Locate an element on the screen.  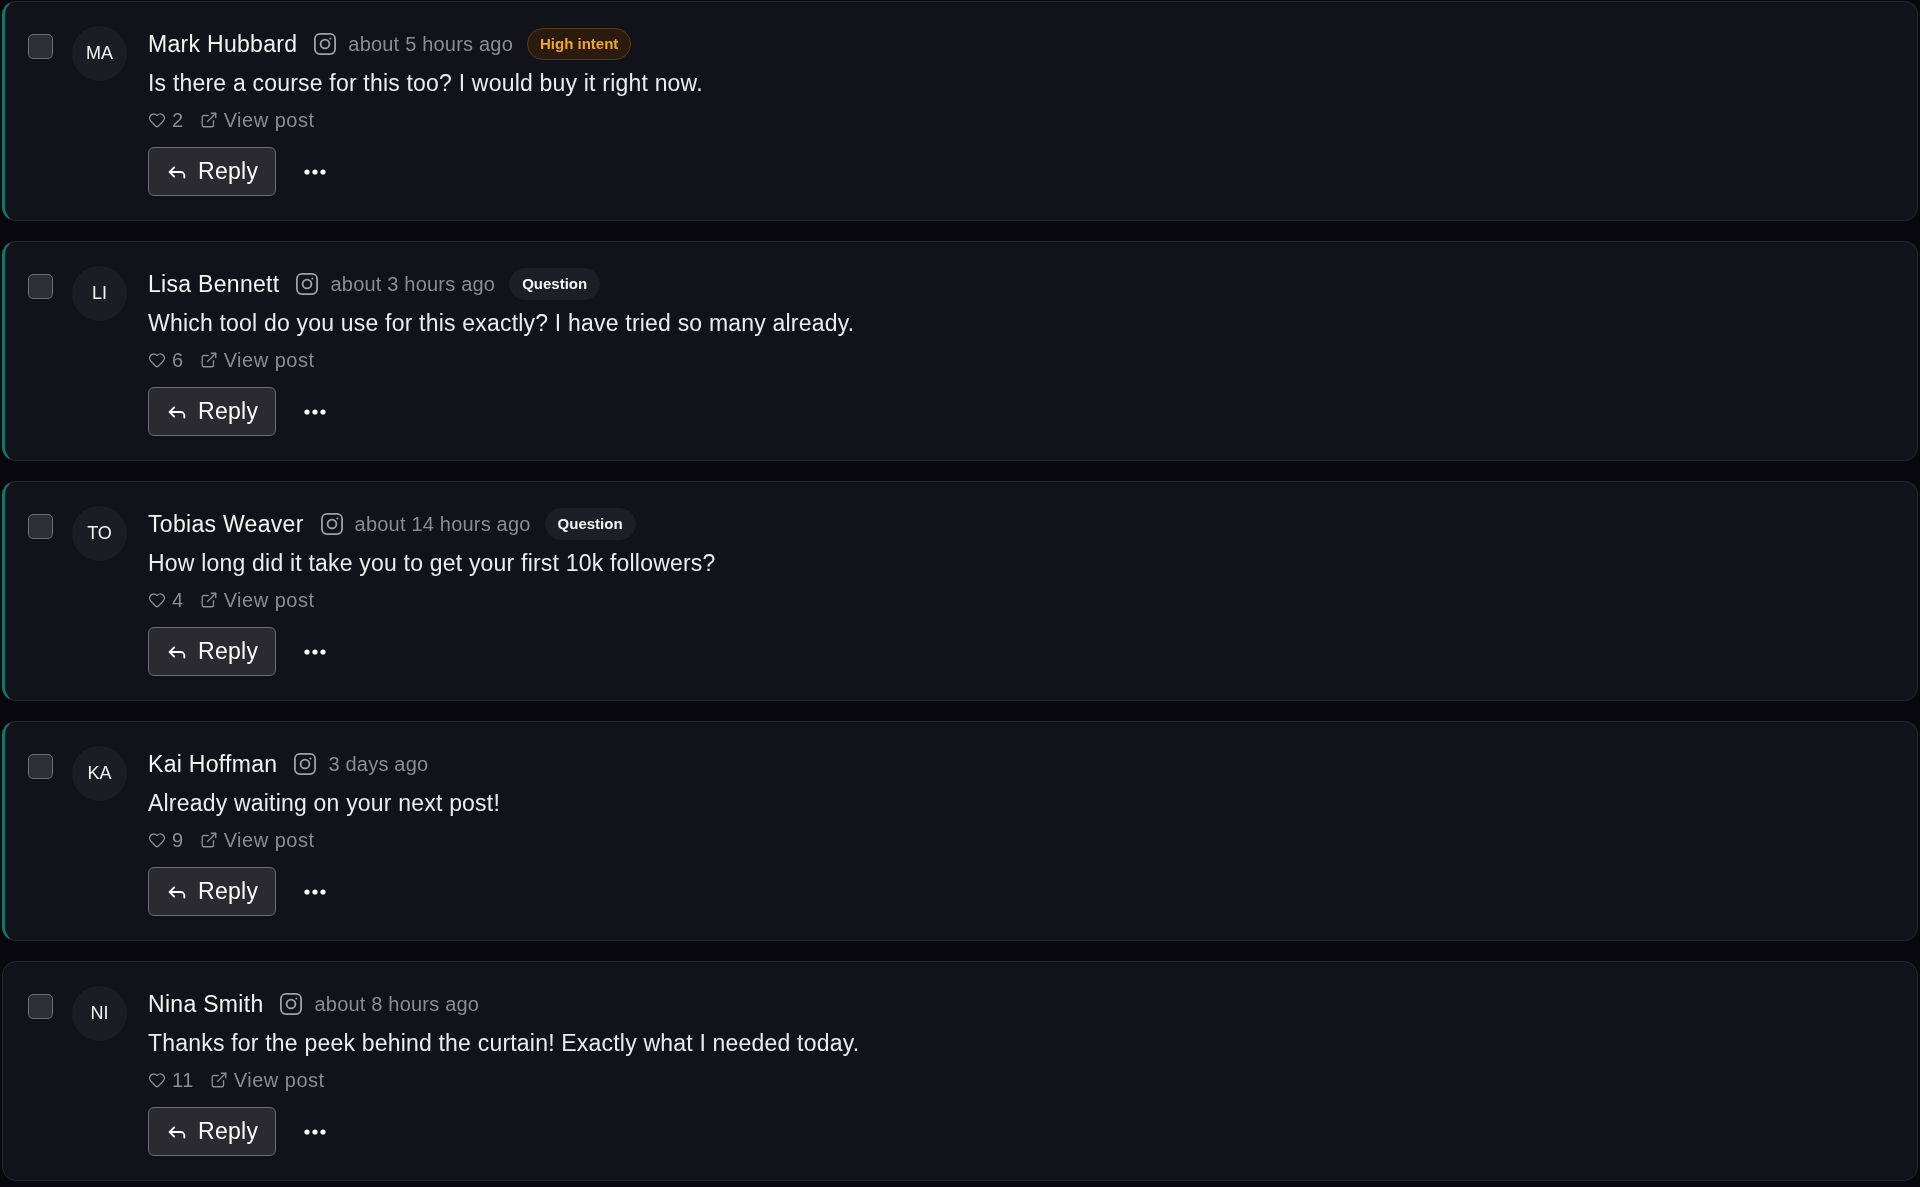
avatar: MA is located at coordinates (99, 53).